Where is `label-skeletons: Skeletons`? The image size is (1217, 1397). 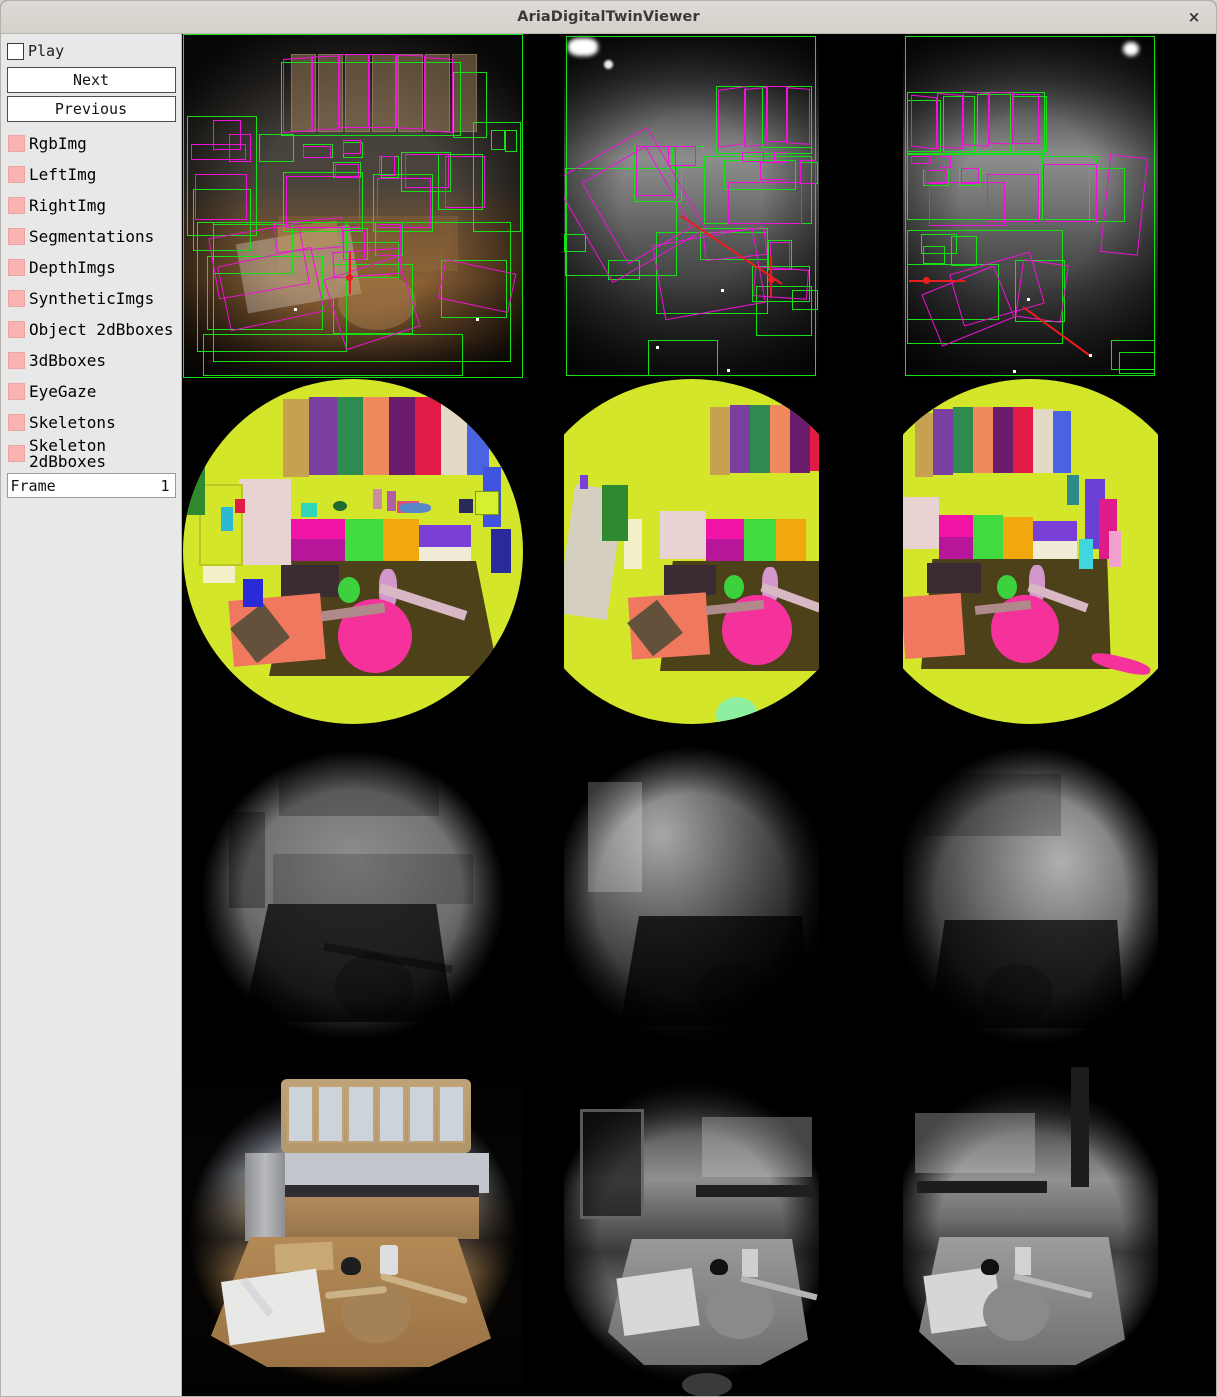
label-skeletons: Skeletons is located at coordinates (72, 422).